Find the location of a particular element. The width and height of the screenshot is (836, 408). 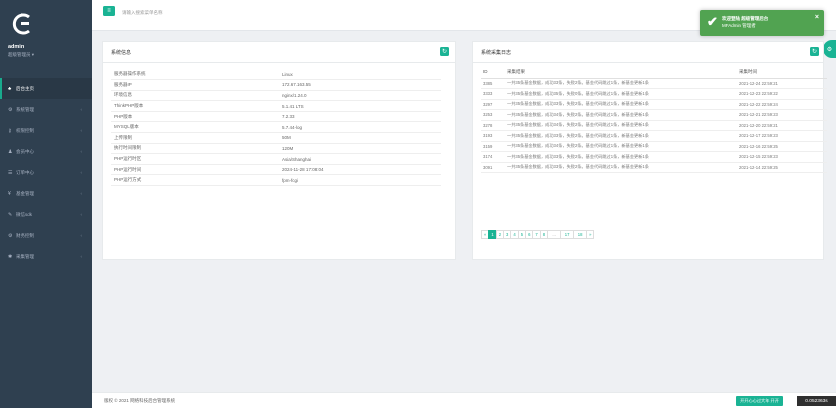

info-value: fpm-fcgi is located at coordinates (360, 180).